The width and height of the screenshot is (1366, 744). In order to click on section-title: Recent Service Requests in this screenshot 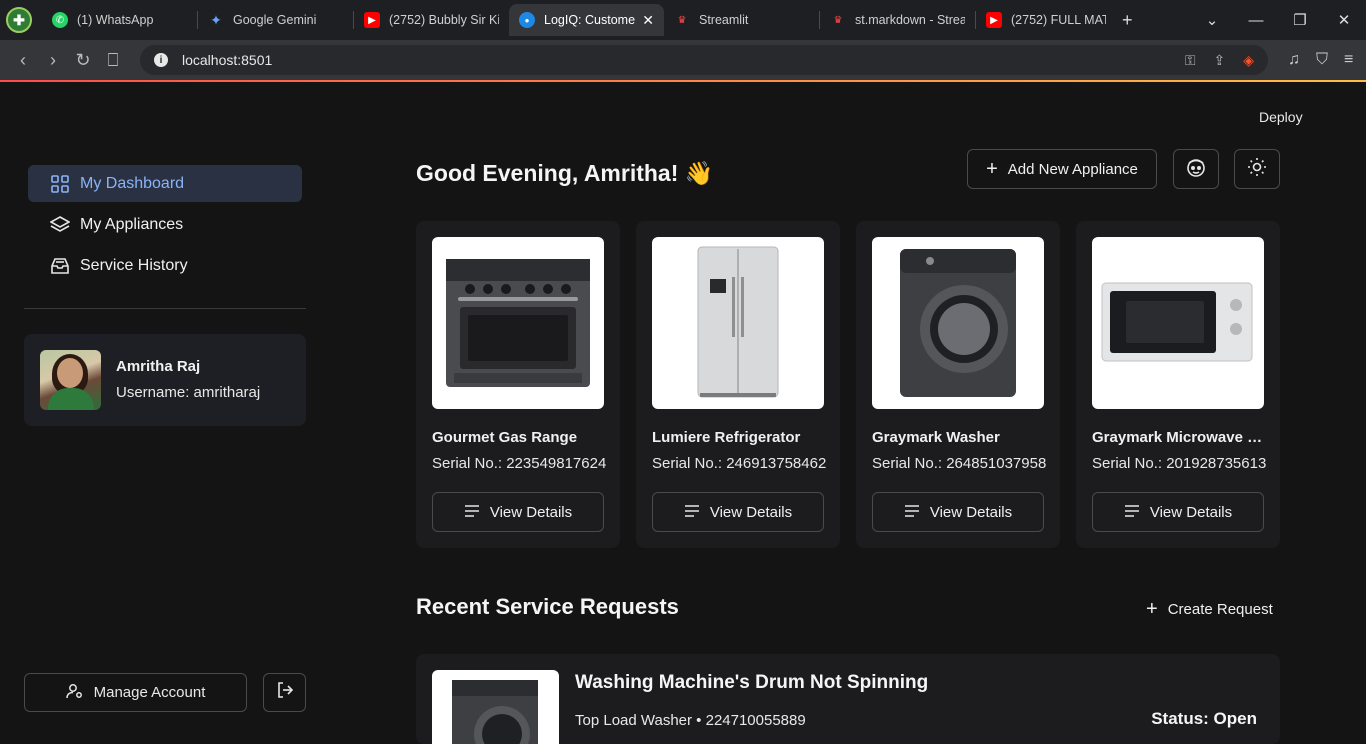, I will do `click(547, 606)`.